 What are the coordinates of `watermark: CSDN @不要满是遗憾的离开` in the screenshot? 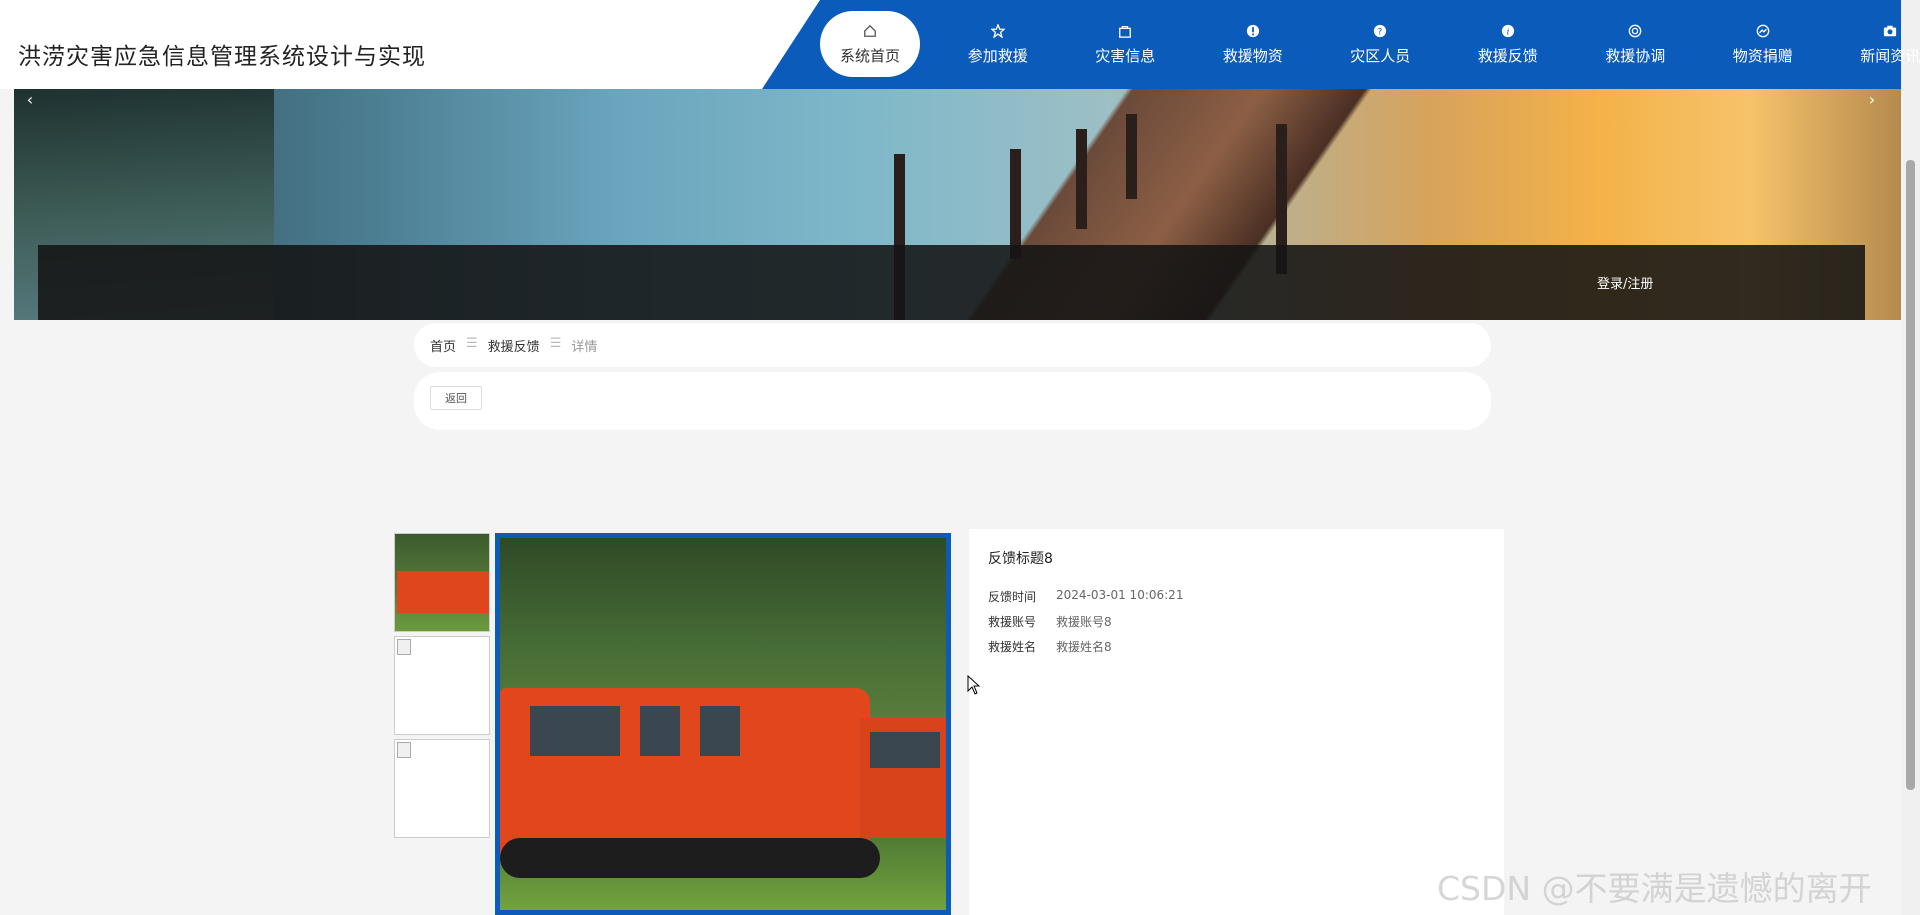 It's located at (1654, 888).